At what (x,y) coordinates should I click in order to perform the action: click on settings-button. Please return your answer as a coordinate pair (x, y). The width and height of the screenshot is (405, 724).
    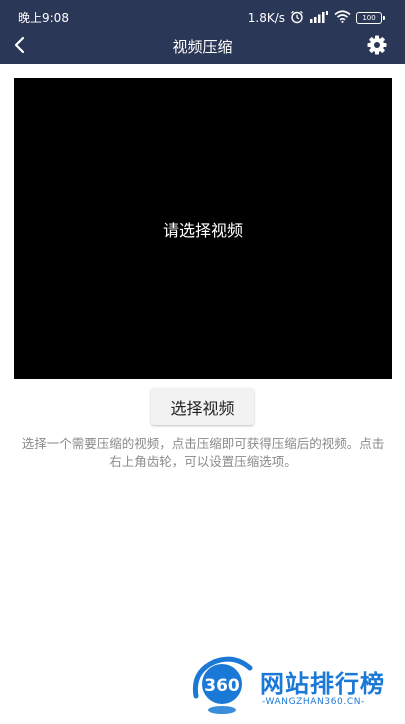
    Looking at the image, I should click on (377, 47).